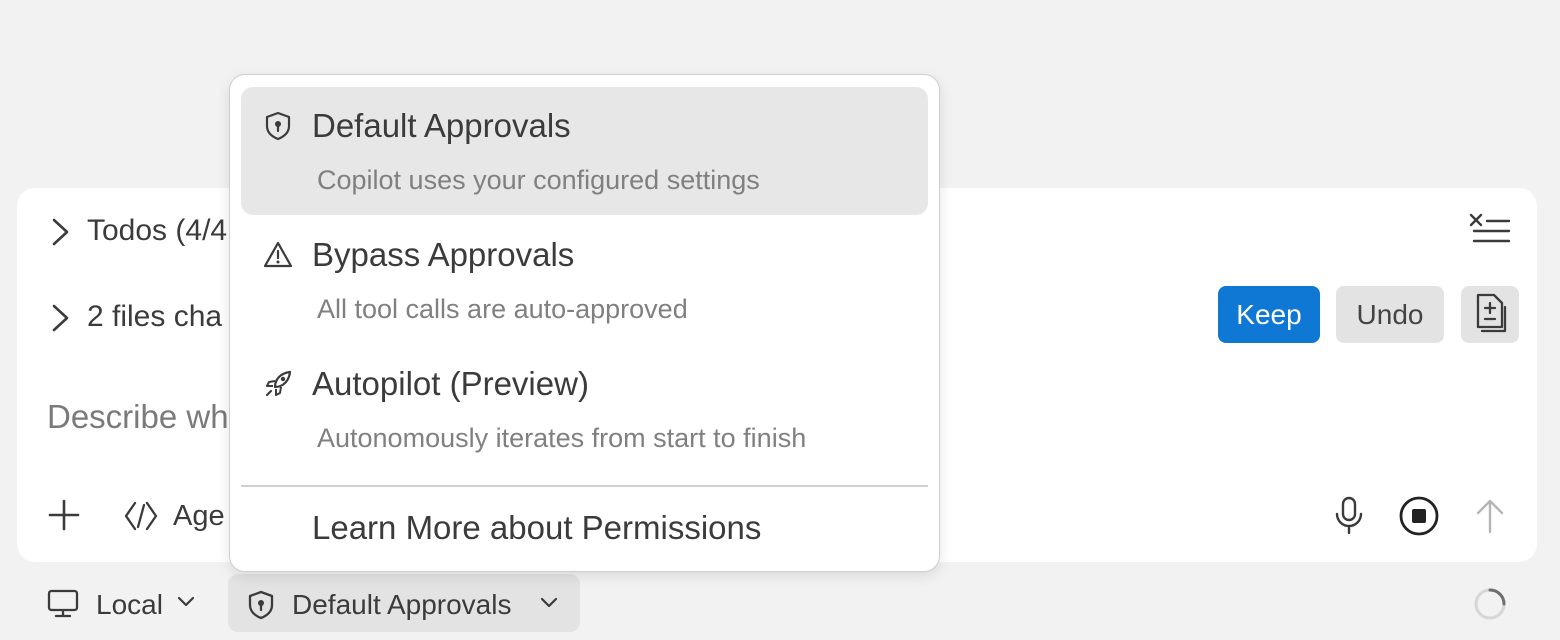 The width and height of the screenshot is (1560, 640). Describe the element at coordinates (63, 604) in the screenshot. I see `monitor-icon` at that location.